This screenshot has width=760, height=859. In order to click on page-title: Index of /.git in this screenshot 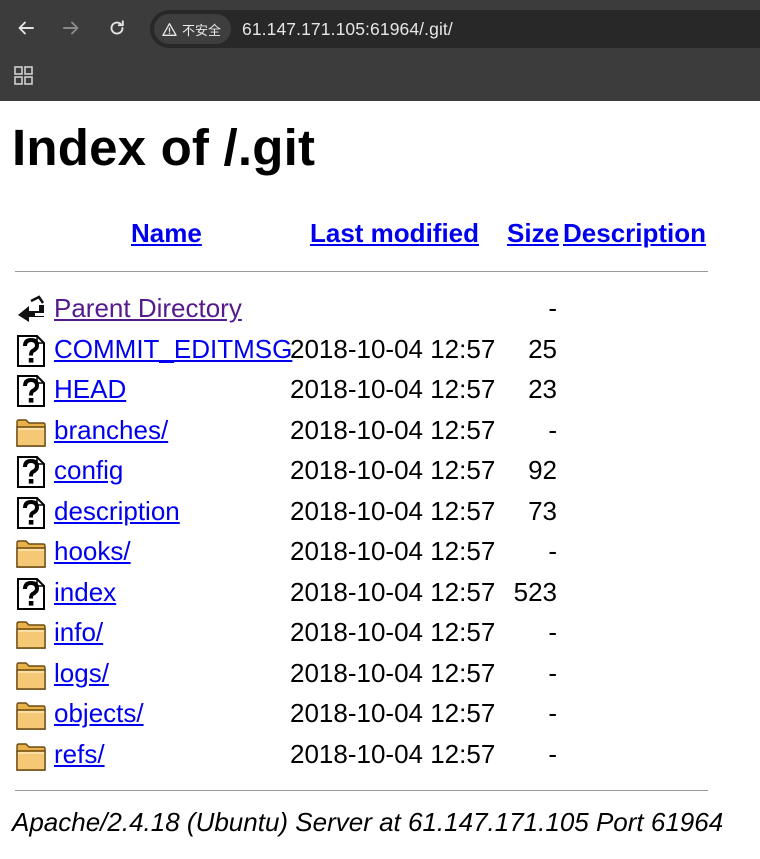, I will do `click(164, 147)`.